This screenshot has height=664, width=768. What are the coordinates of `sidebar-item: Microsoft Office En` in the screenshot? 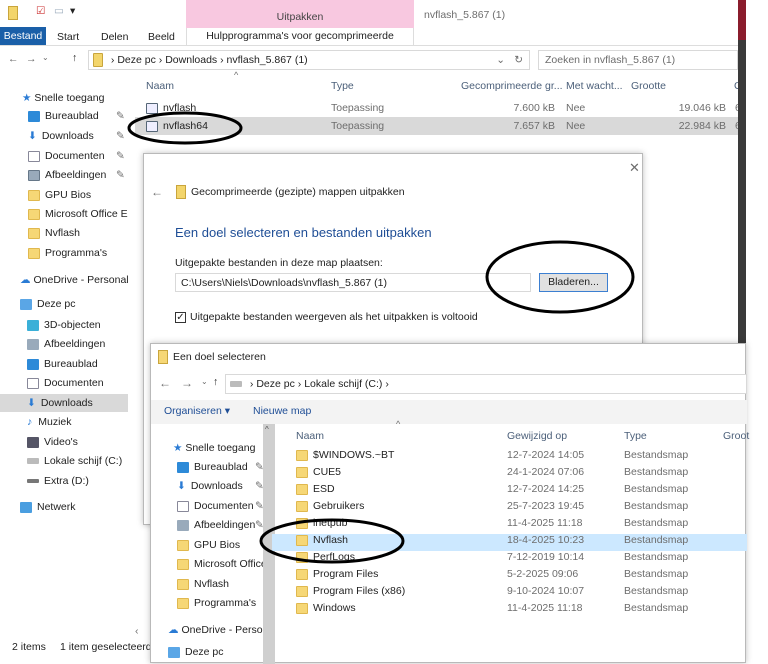 It's located at (78, 214).